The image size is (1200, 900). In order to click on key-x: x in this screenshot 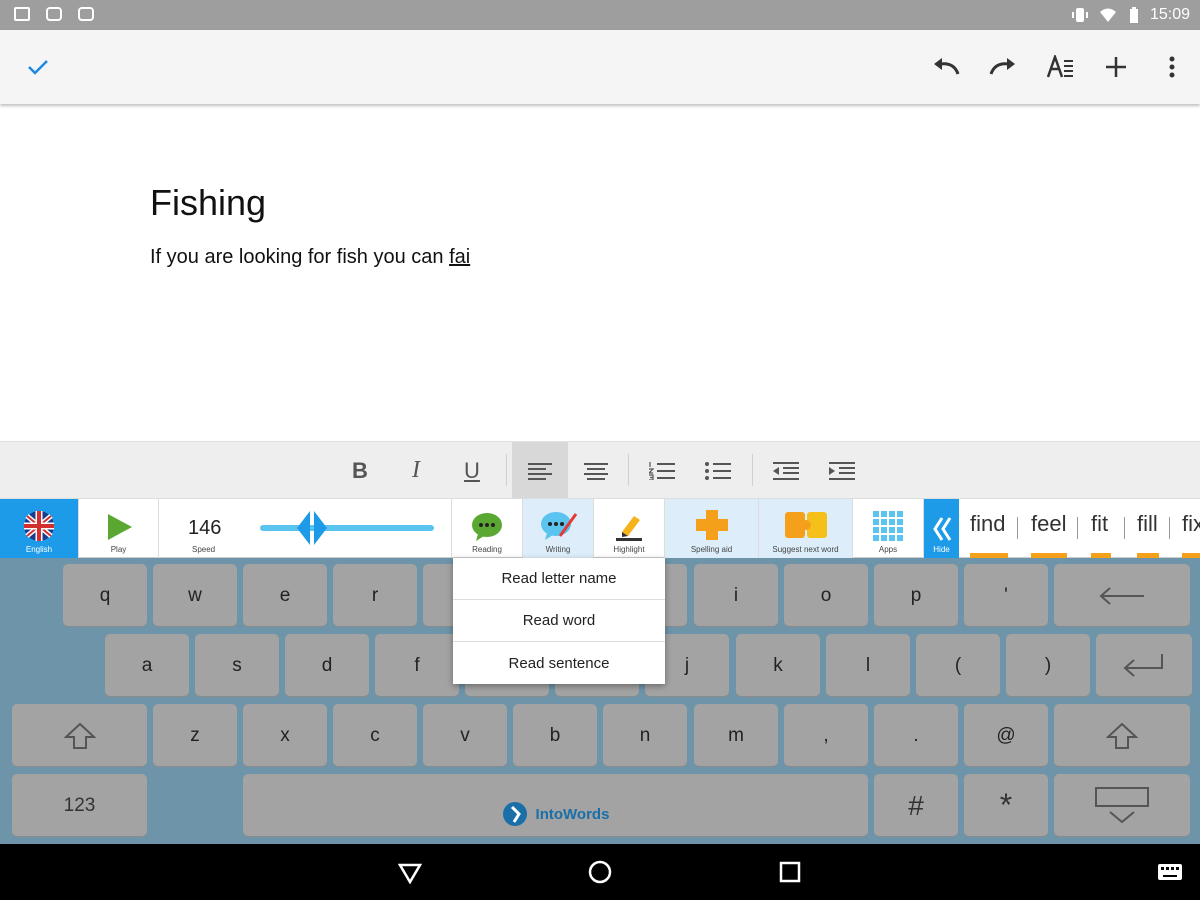, I will do `click(285, 735)`.